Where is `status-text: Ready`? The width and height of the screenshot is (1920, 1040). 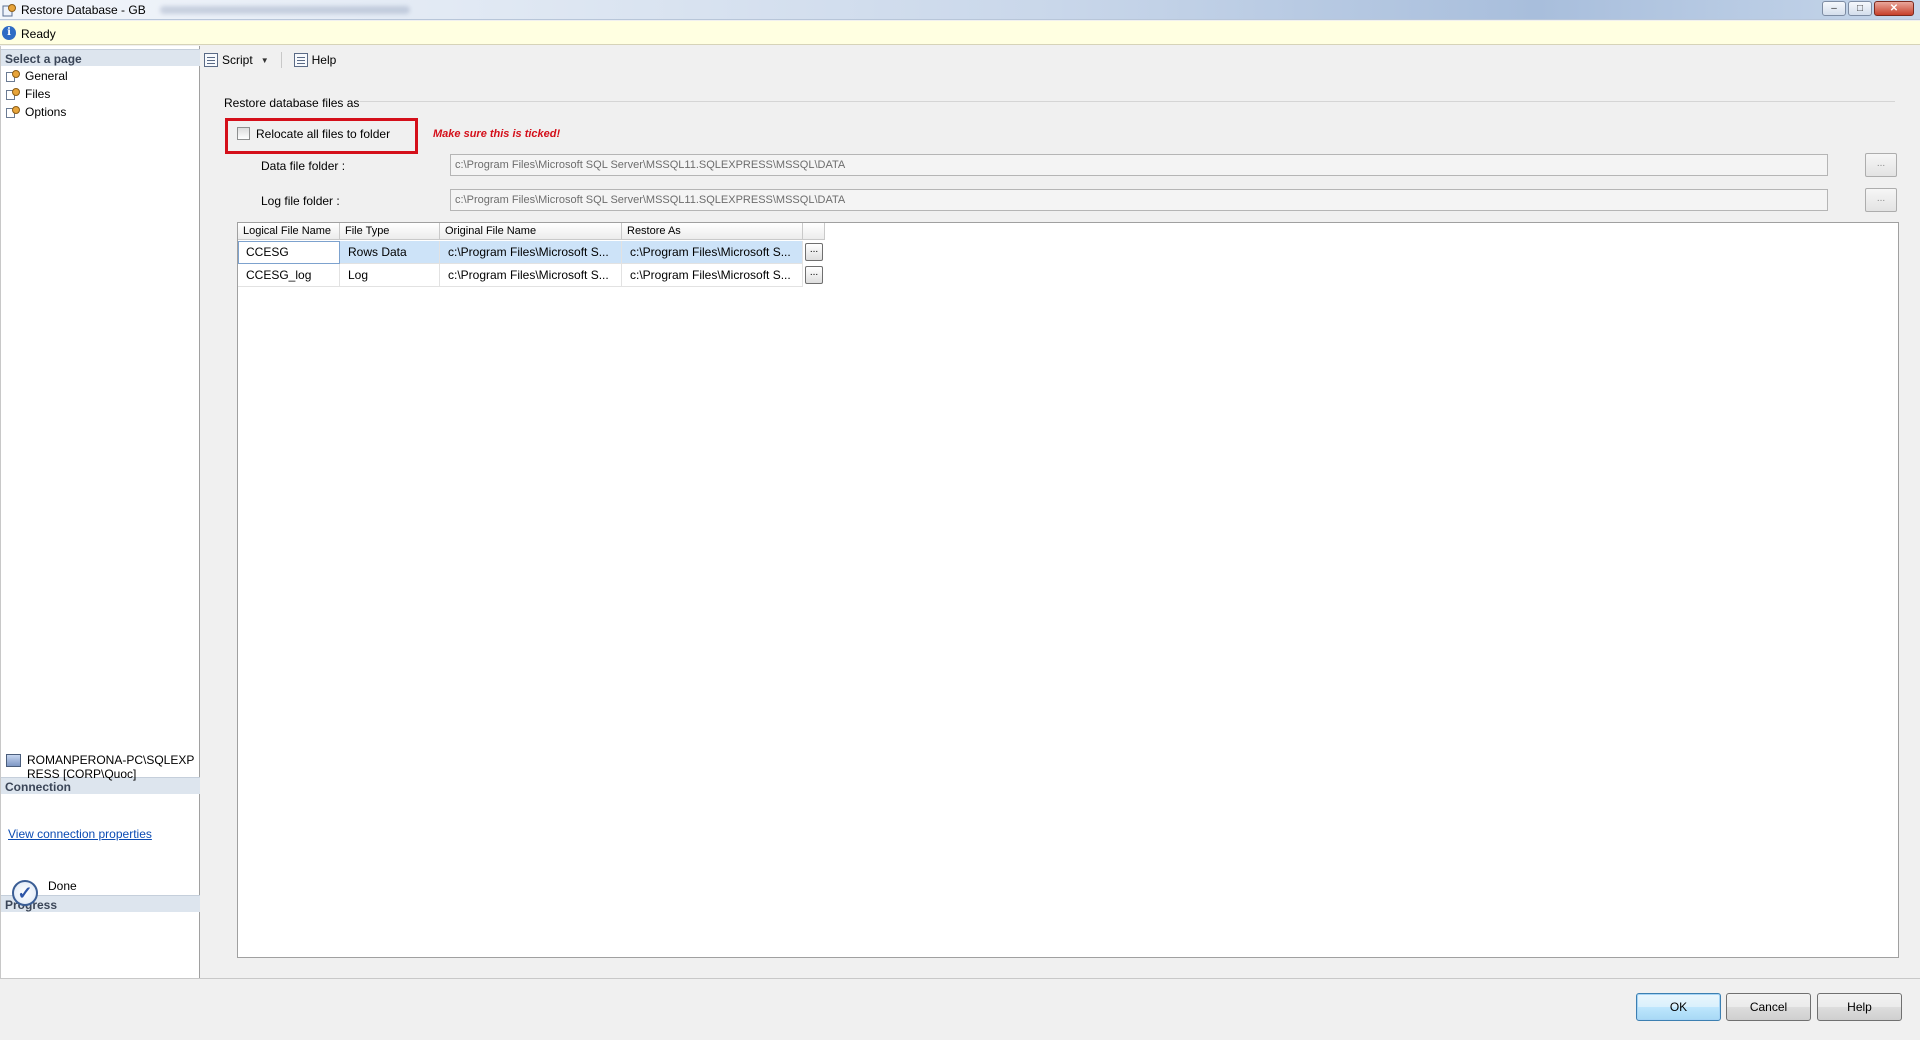
status-text: Ready is located at coordinates (38, 34).